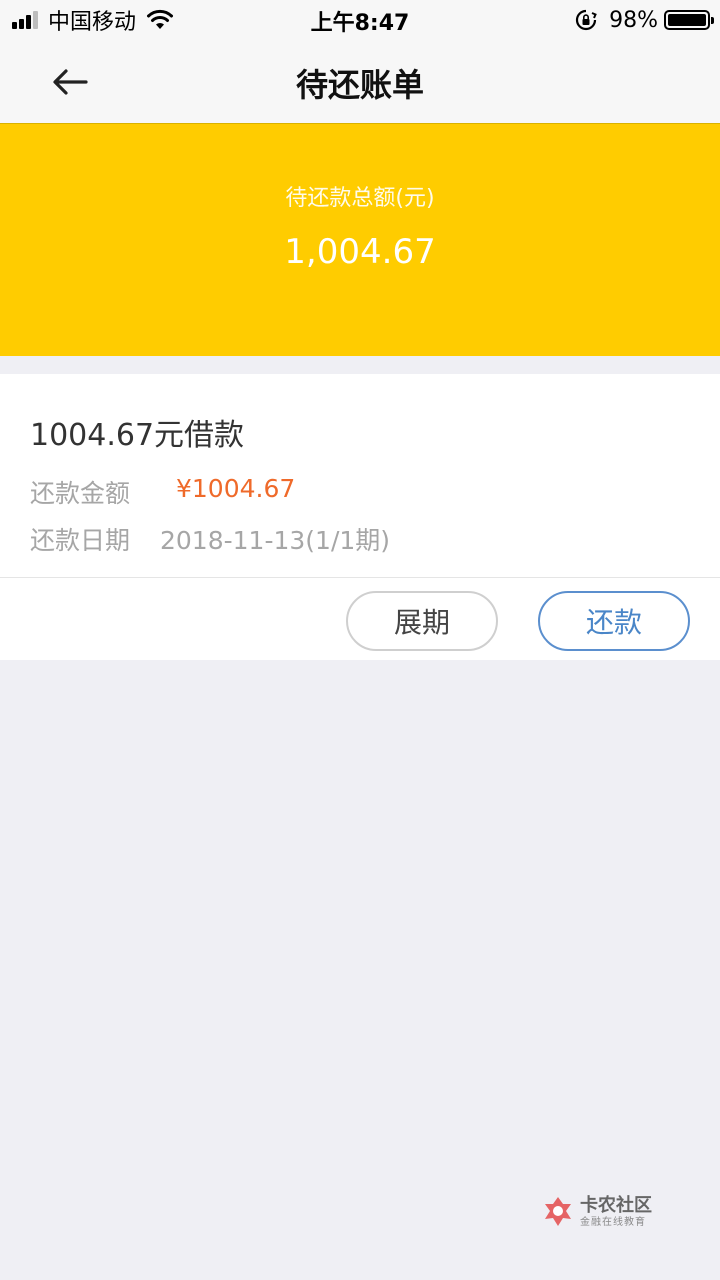 This screenshot has height=1280, width=720. Describe the element at coordinates (558, 1211) in the screenshot. I see `watermark-logo-icon` at that location.